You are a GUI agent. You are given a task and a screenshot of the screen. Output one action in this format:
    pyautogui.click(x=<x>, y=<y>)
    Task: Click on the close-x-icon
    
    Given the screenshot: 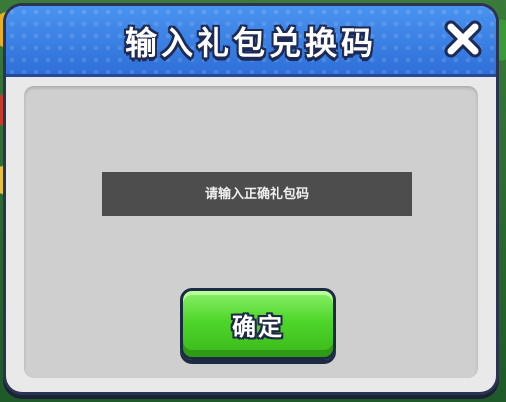 What is the action you would take?
    pyautogui.click(x=463, y=39)
    